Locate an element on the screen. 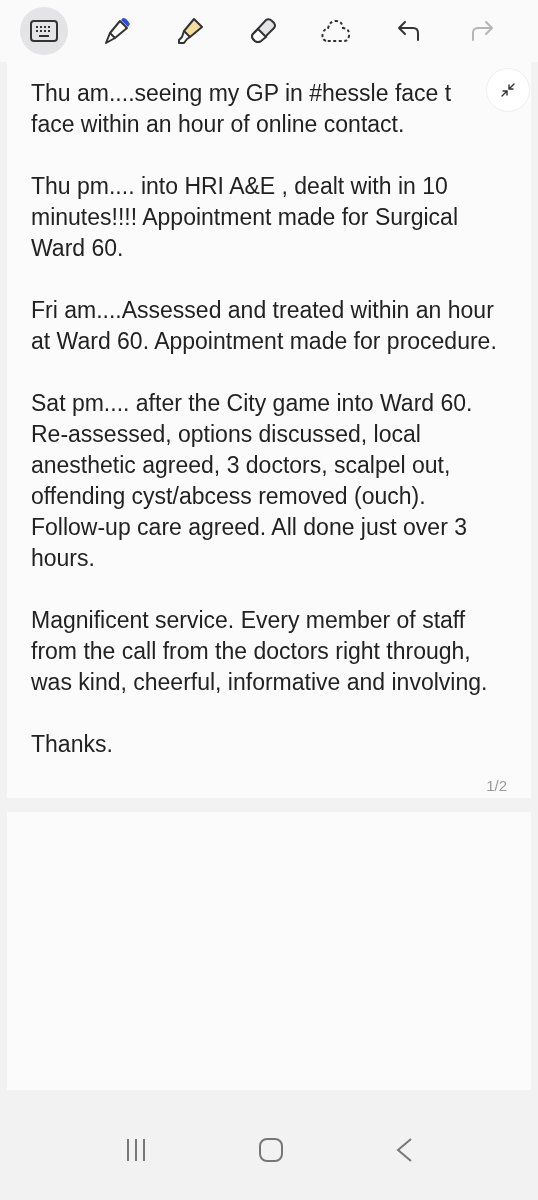  note-paragraph: Thu am....seeing my GP in #hessle face t face within an hour of online contact. is located at coordinates (241, 109).